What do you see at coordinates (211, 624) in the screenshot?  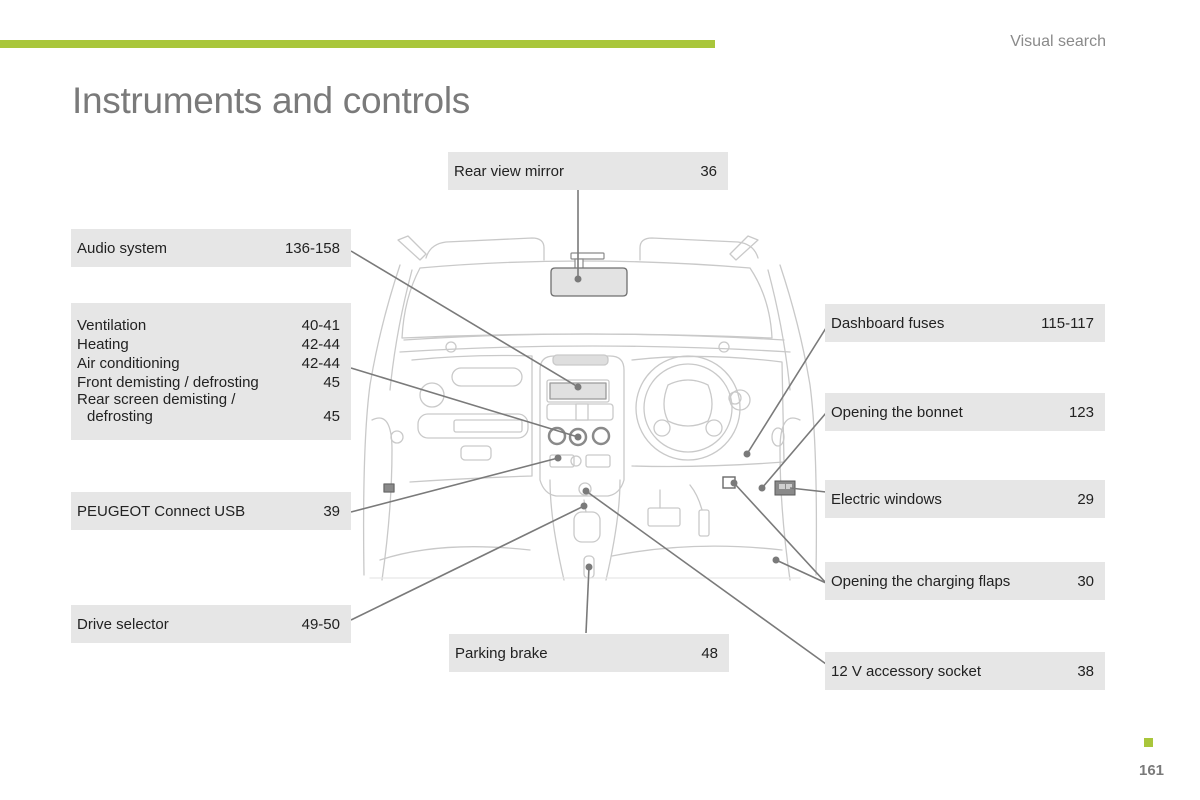 I see `callout-drive-selector: Drive selector 49-50` at bounding box center [211, 624].